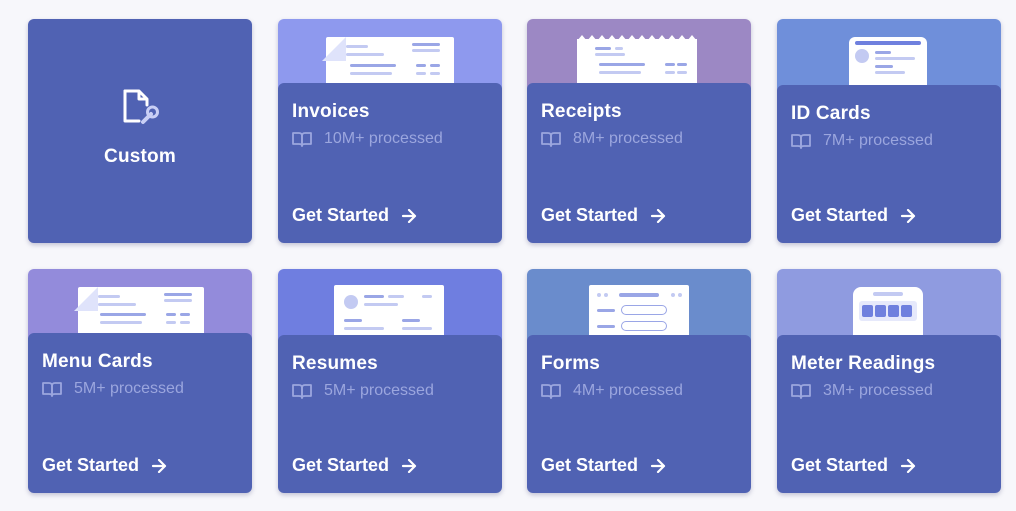 The height and width of the screenshot is (511, 1016). I want to click on file-wrench-icon, so click(140, 109).